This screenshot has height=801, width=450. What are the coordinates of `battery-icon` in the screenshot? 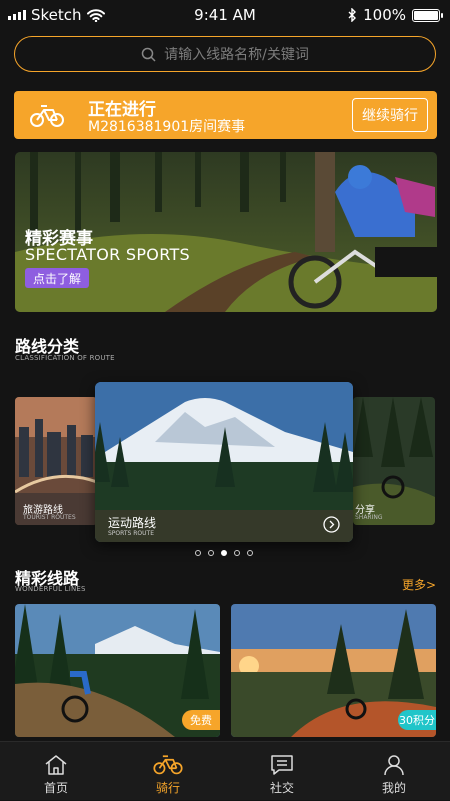 It's located at (427, 15).